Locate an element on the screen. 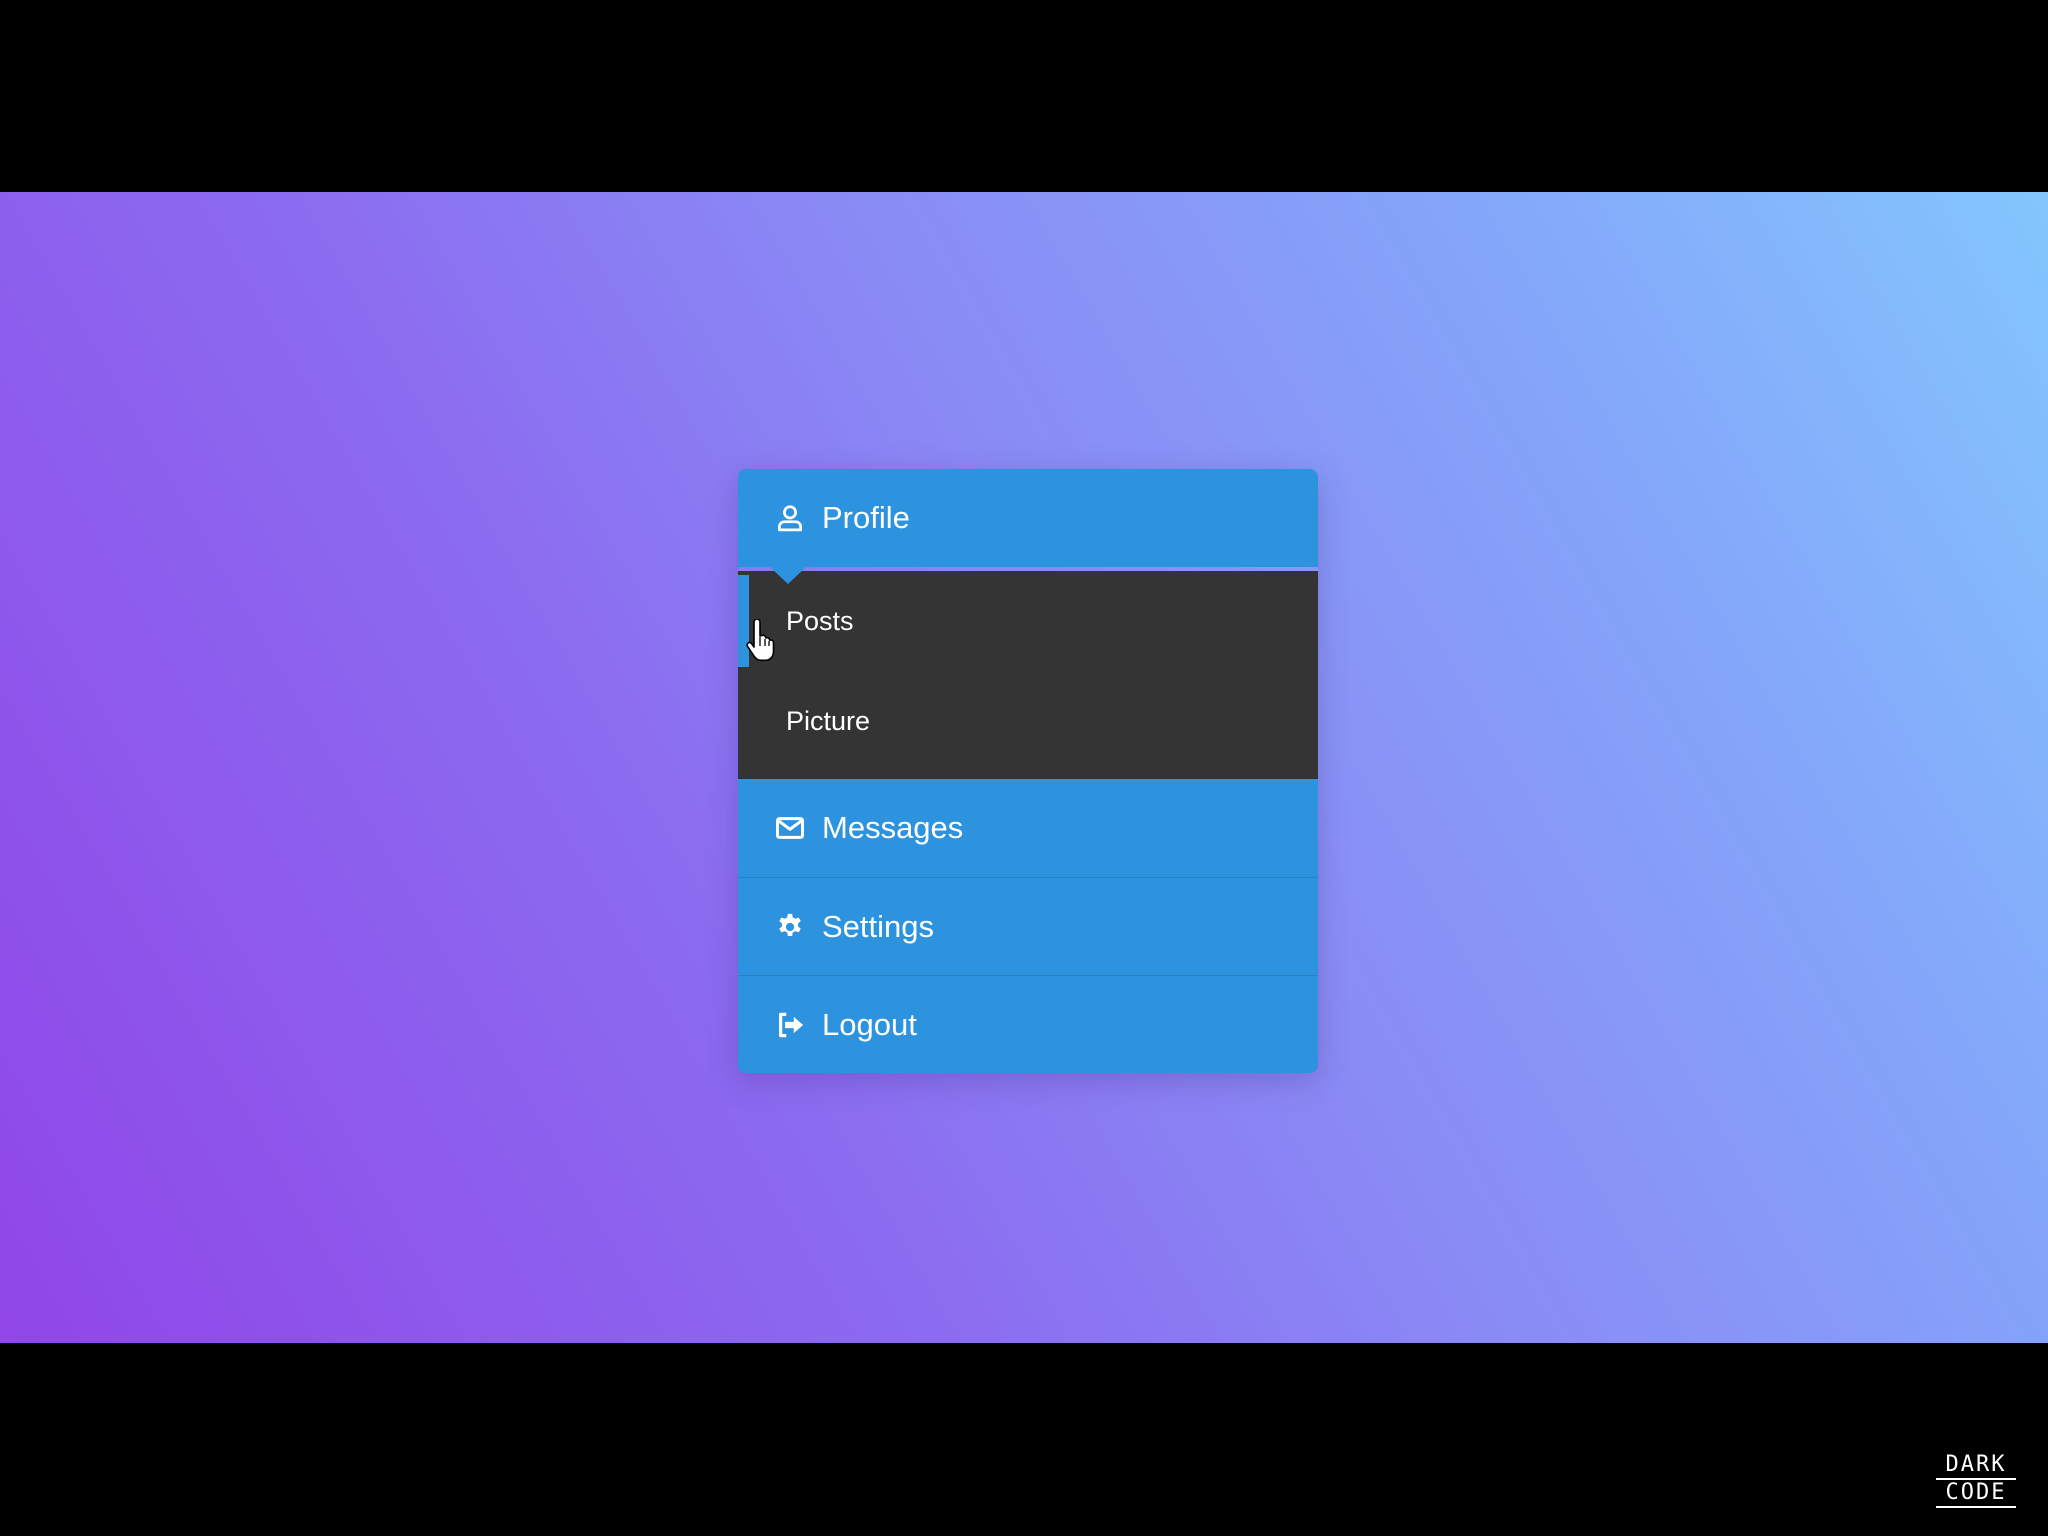 The height and width of the screenshot is (1536, 2048). menu-item-settings: Settings is located at coordinates (1028, 926).